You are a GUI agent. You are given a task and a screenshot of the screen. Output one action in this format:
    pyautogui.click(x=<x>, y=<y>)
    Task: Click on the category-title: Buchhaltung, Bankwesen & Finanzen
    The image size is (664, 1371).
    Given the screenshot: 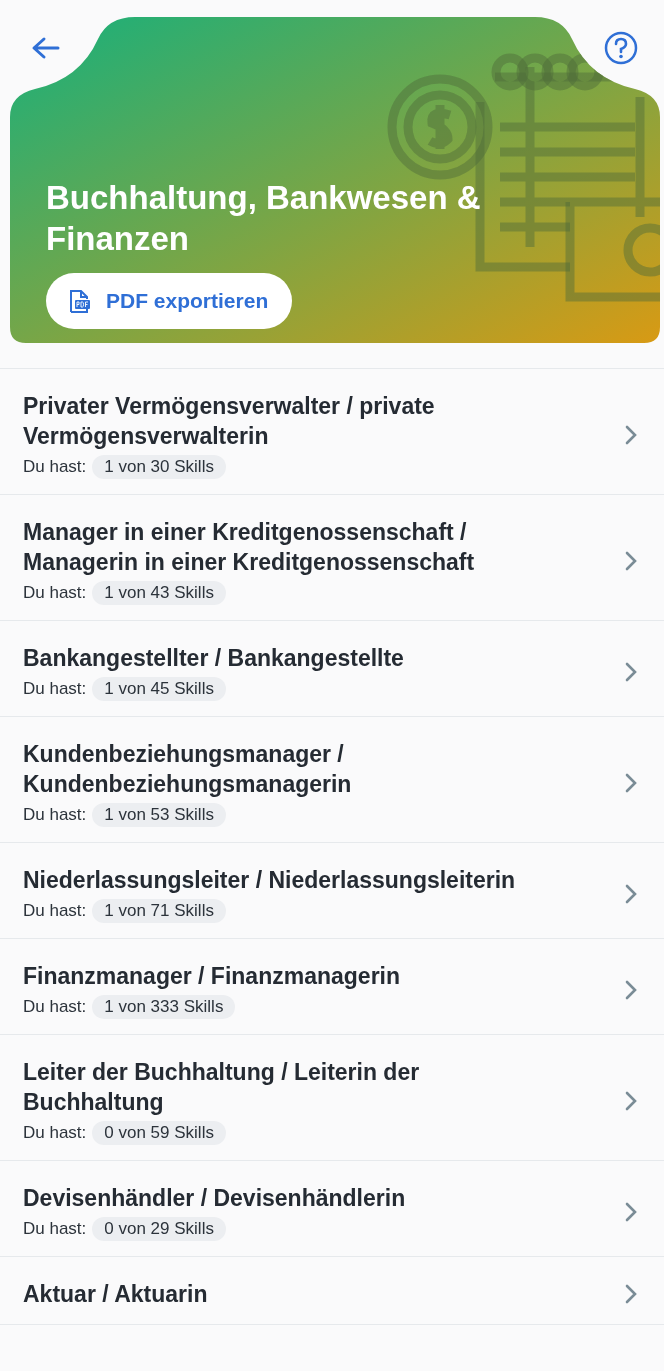 What is the action you would take?
    pyautogui.click(x=264, y=218)
    